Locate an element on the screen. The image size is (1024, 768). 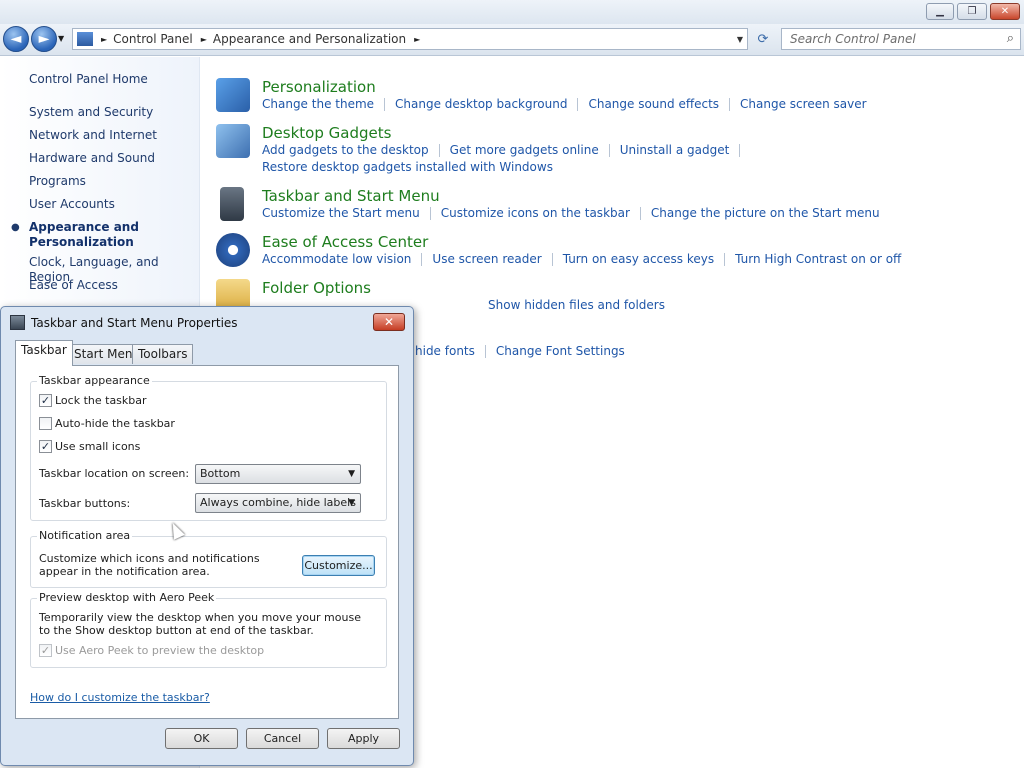
select-value: Bottom is located at coordinates (220, 473).